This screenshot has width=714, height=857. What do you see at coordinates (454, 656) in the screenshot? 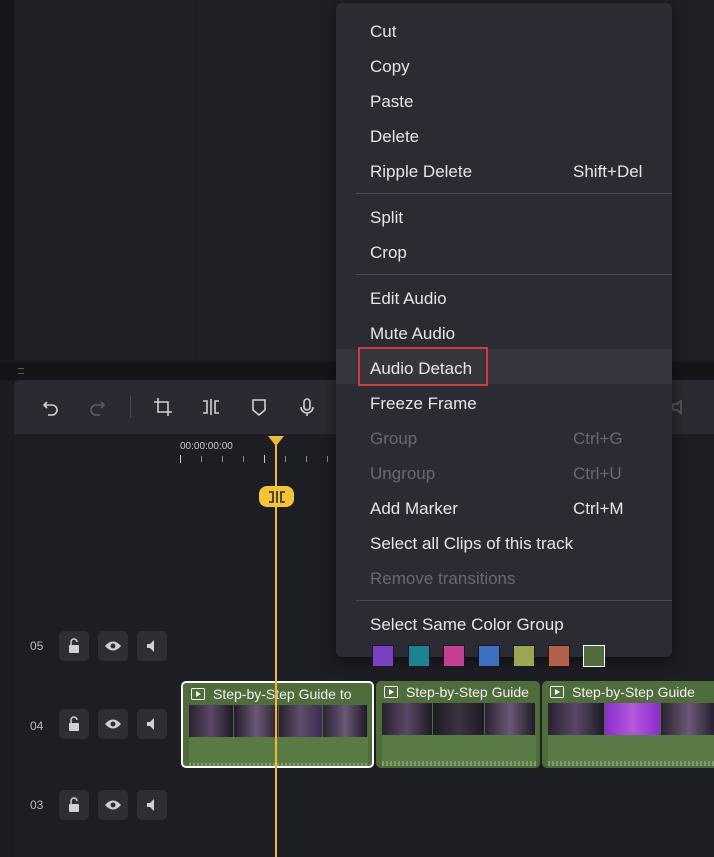
I see `color-swatch-pink` at bounding box center [454, 656].